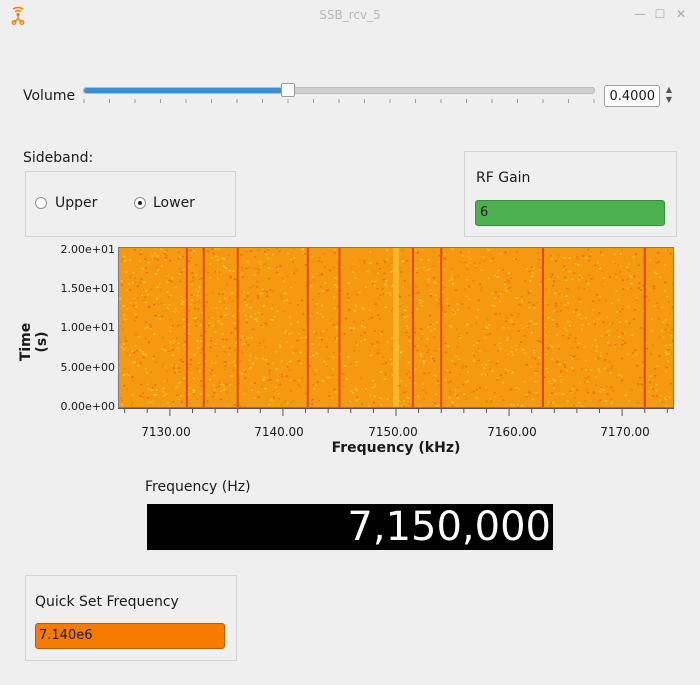 Image resolution: width=700 pixels, height=685 pixels. What do you see at coordinates (76, 203) in the screenshot?
I see `radio-upper-label: Upper` at bounding box center [76, 203].